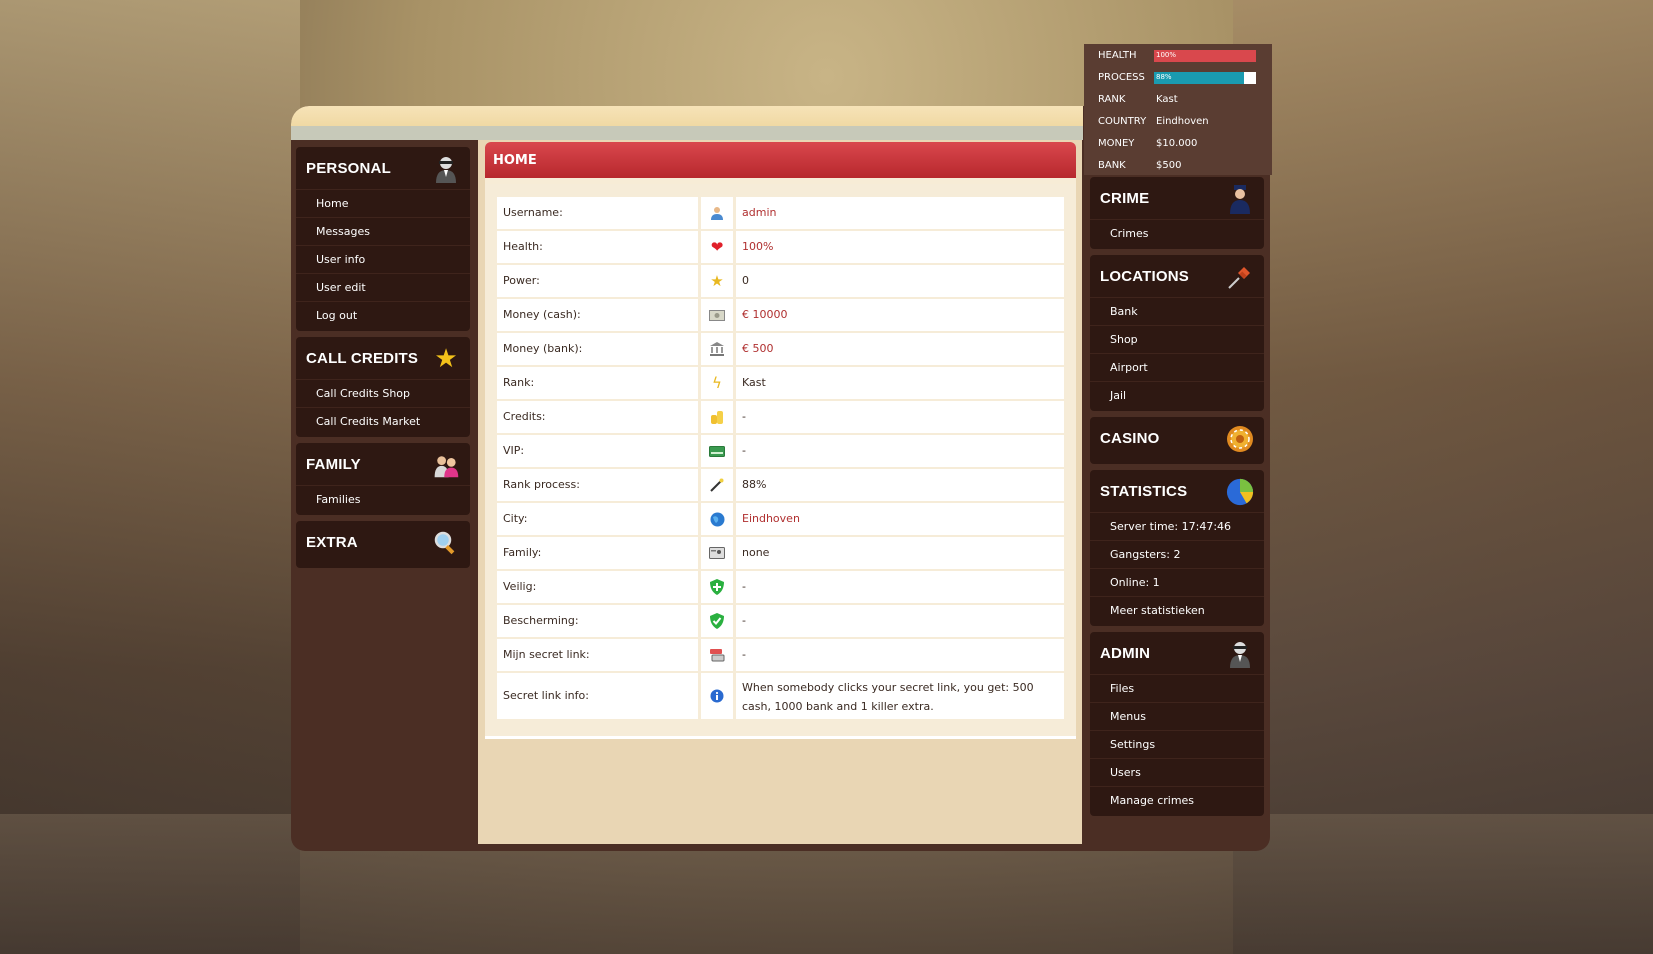 Image resolution: width=1653 pixels, height=954 pixels. Describe the element at coordinates (1177, 554) in the screenshot. I see `sidebar-item-gangsters: Gangsters: 2` at that location.